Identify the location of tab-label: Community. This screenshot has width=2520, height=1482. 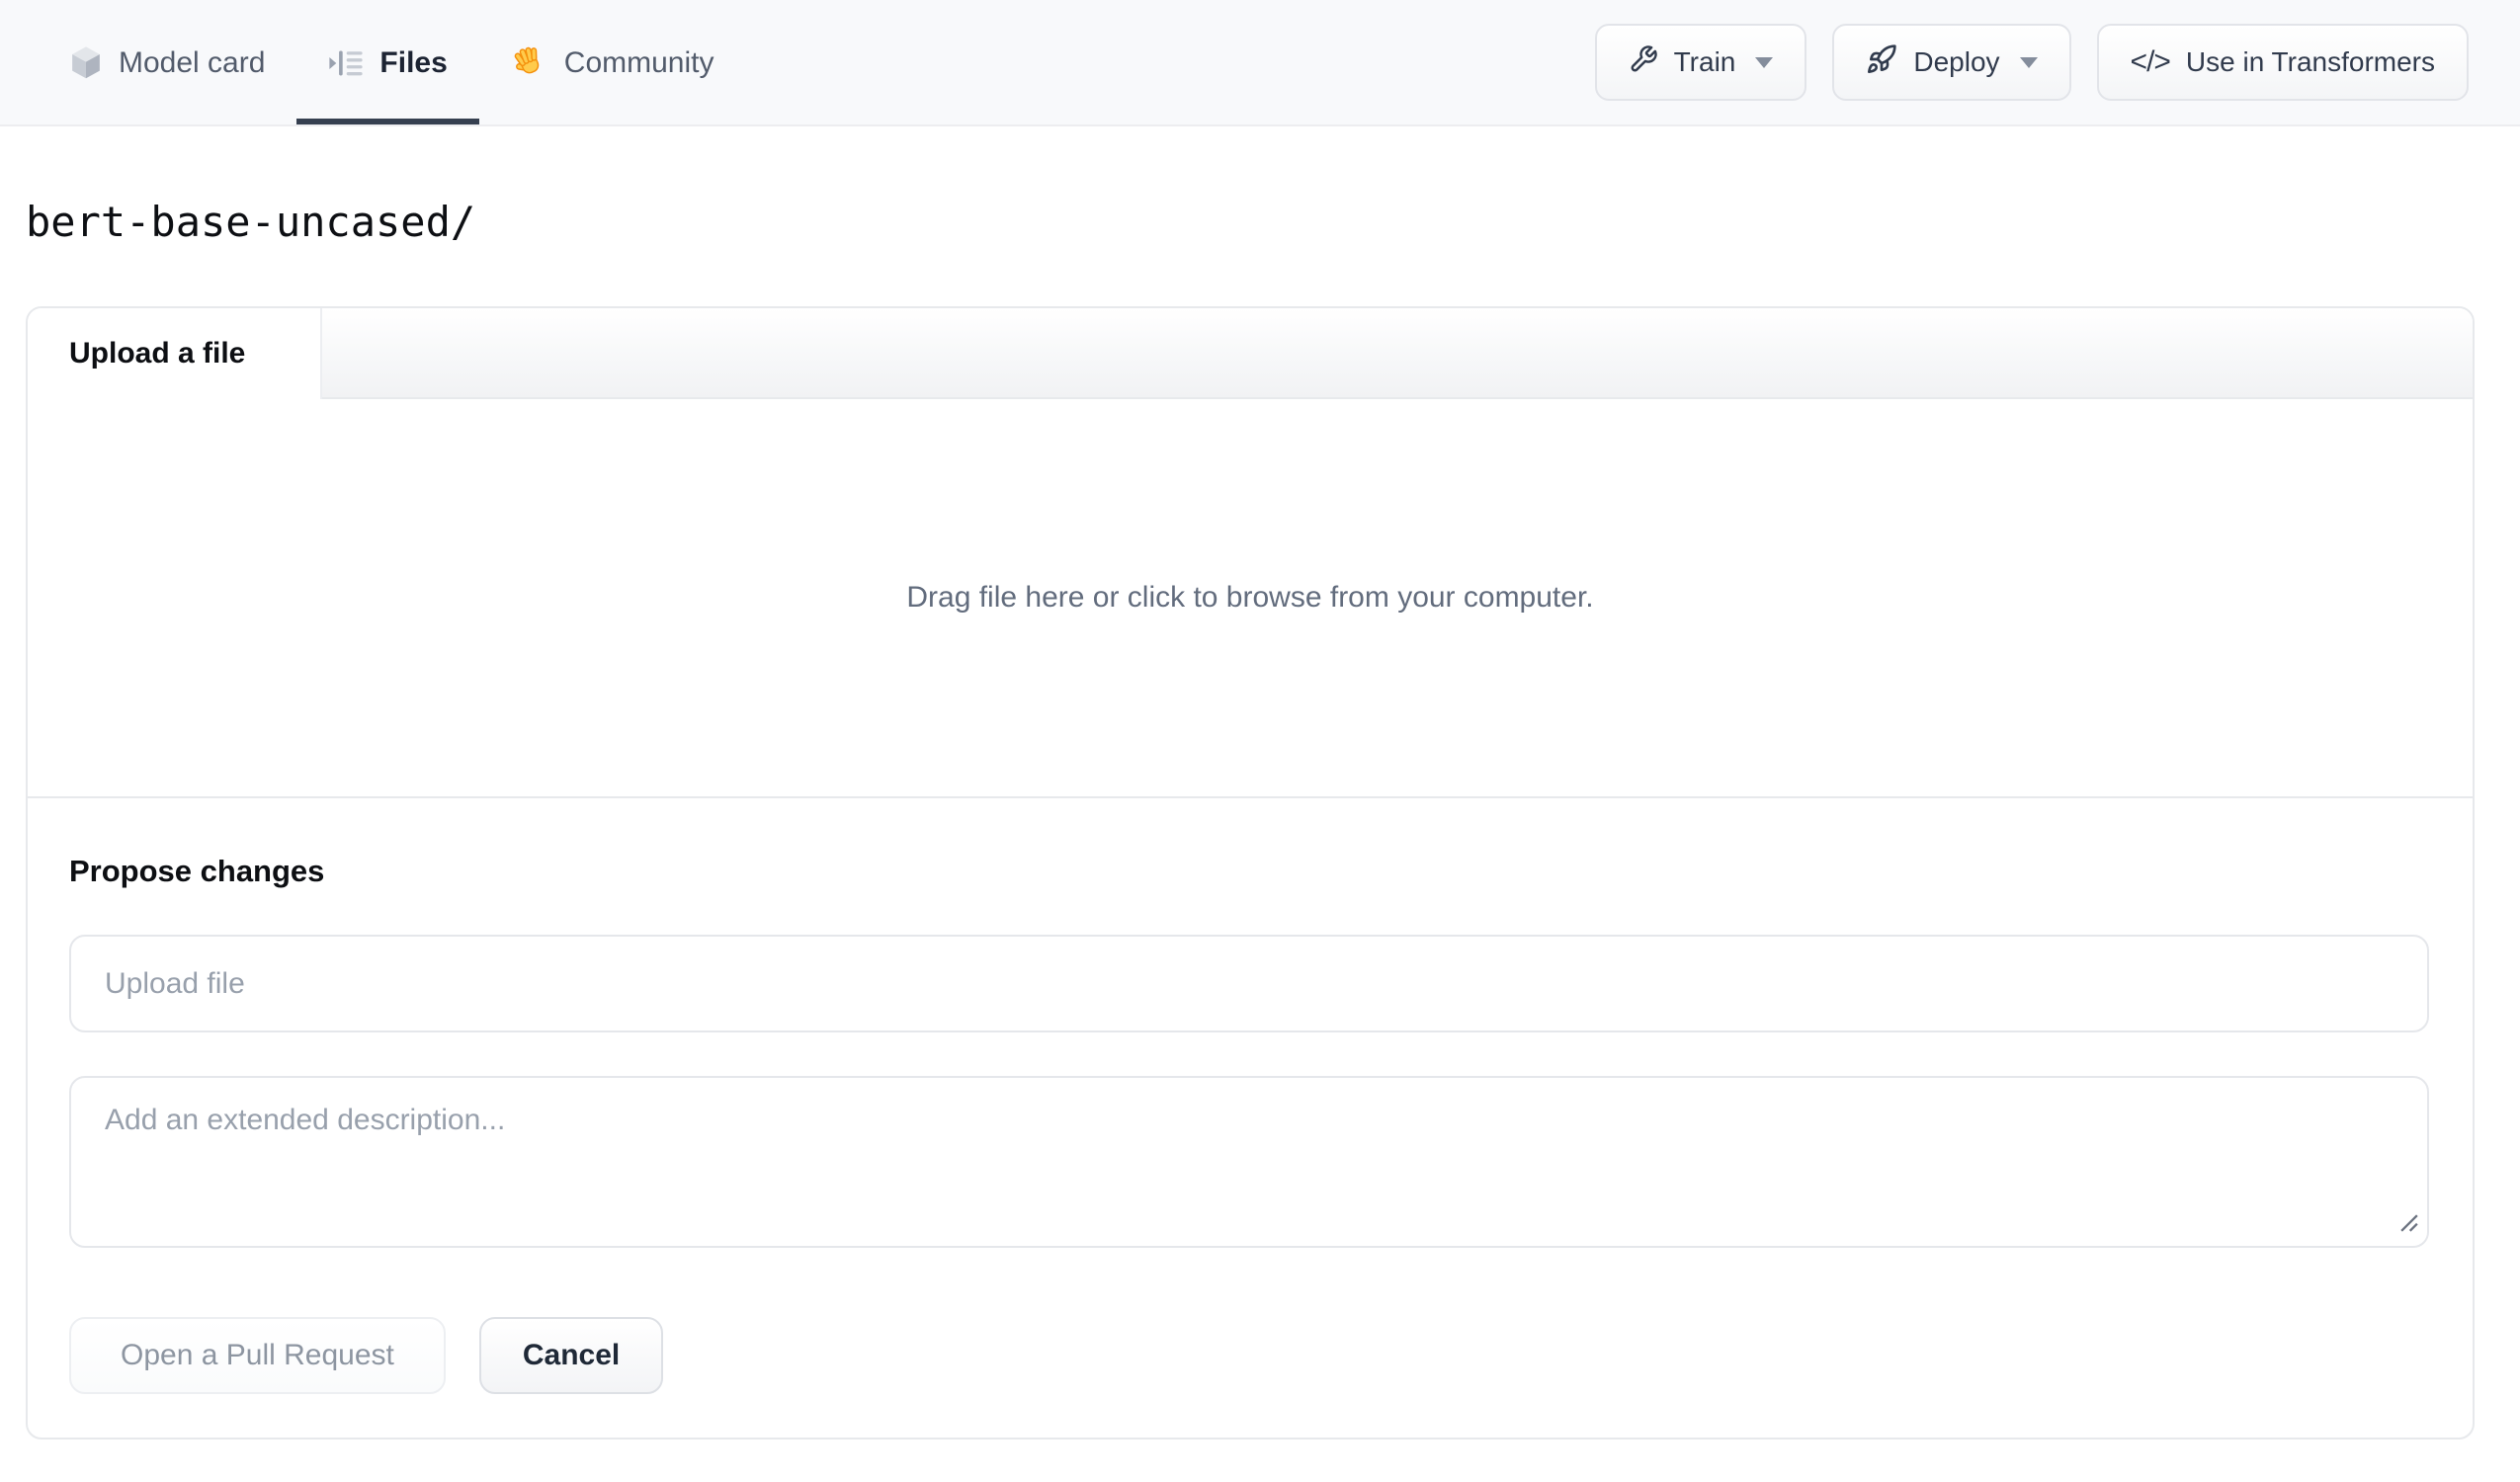
(638, 62).